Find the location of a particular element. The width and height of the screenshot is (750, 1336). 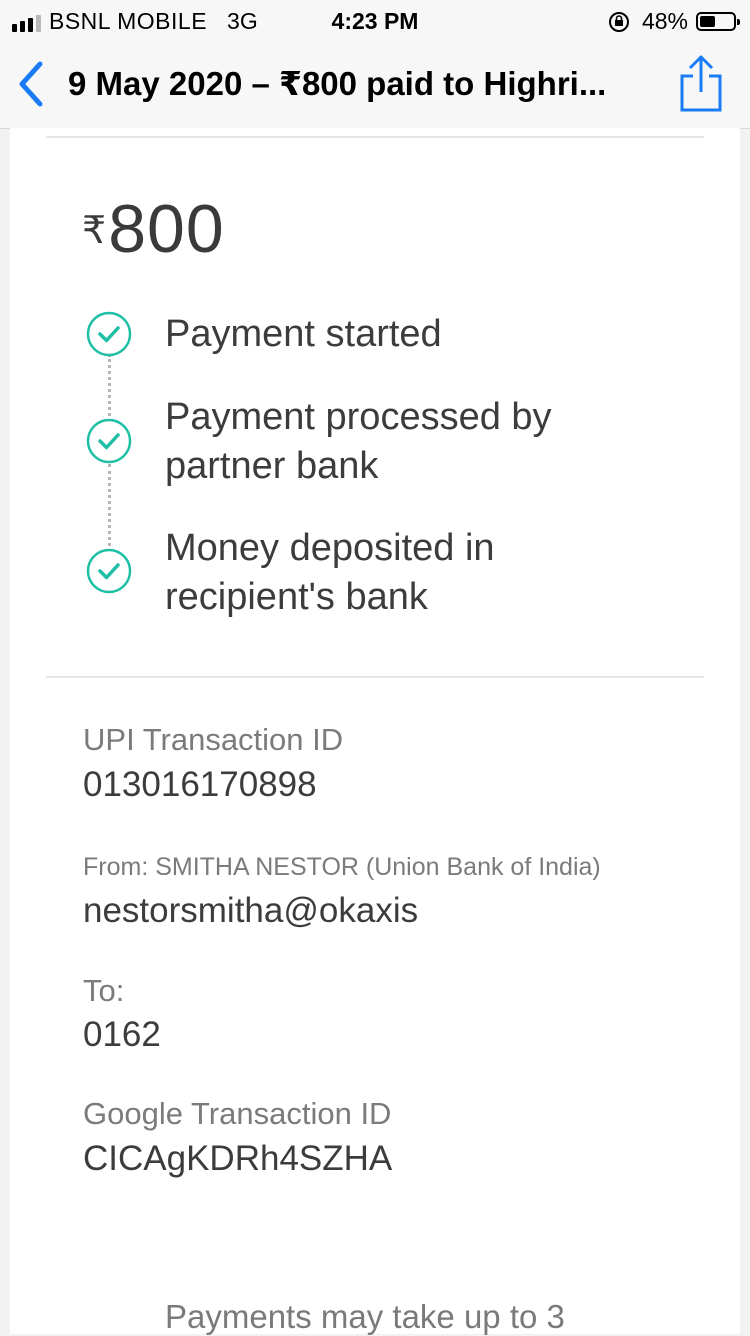

step-label-line: partner bank is located at coordinates (272, 466).